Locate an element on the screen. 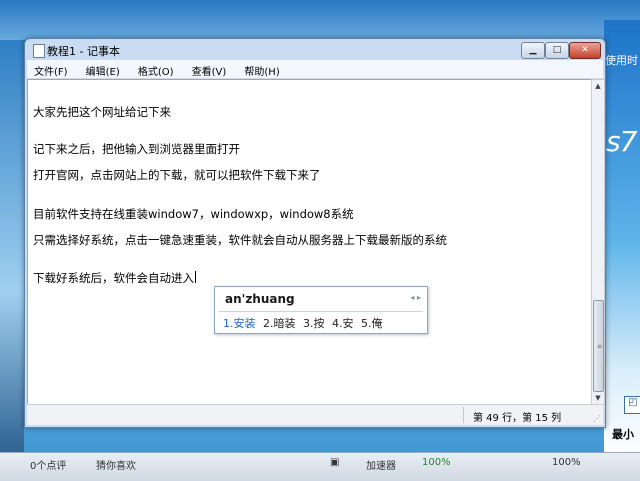  editor-line: 记下来之后，把他输入到浏览器里面打开 is located at coordinates (136, 149).